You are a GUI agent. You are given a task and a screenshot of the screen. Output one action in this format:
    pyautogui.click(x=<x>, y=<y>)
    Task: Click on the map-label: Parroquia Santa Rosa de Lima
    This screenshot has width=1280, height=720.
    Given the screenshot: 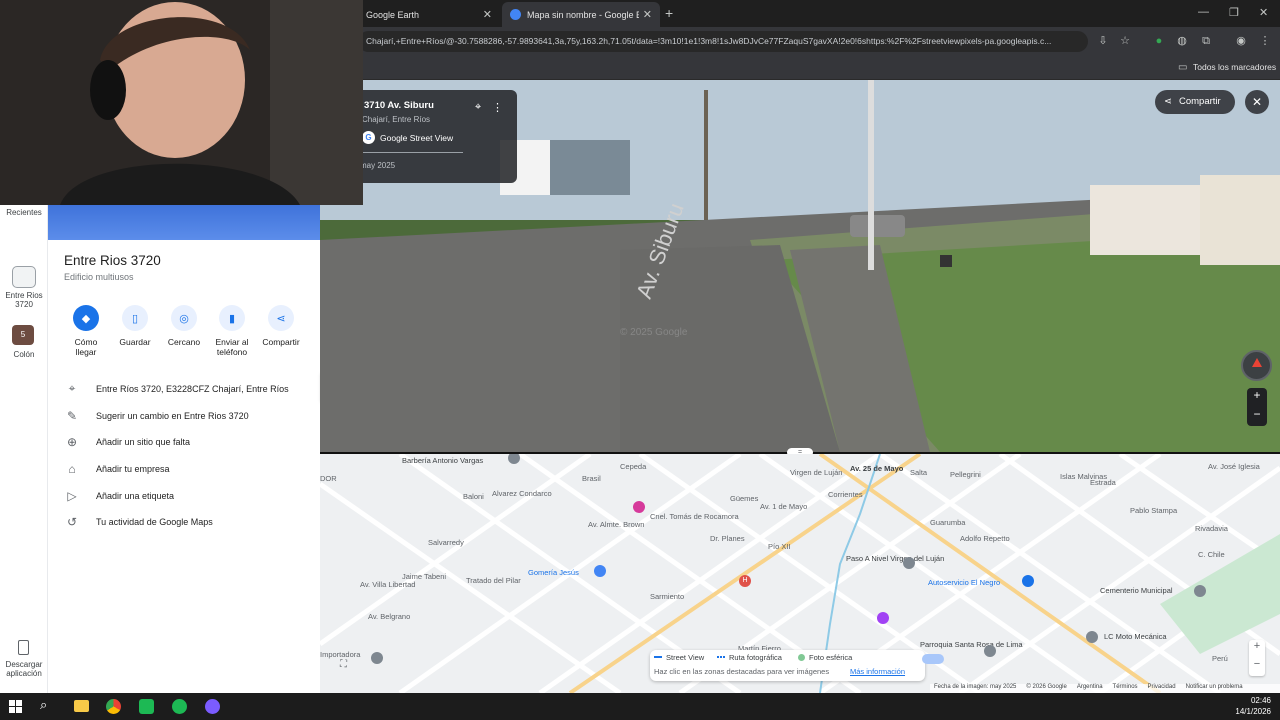 What is the action you would take?
    pyautogui.click(x=971, y=644)
    